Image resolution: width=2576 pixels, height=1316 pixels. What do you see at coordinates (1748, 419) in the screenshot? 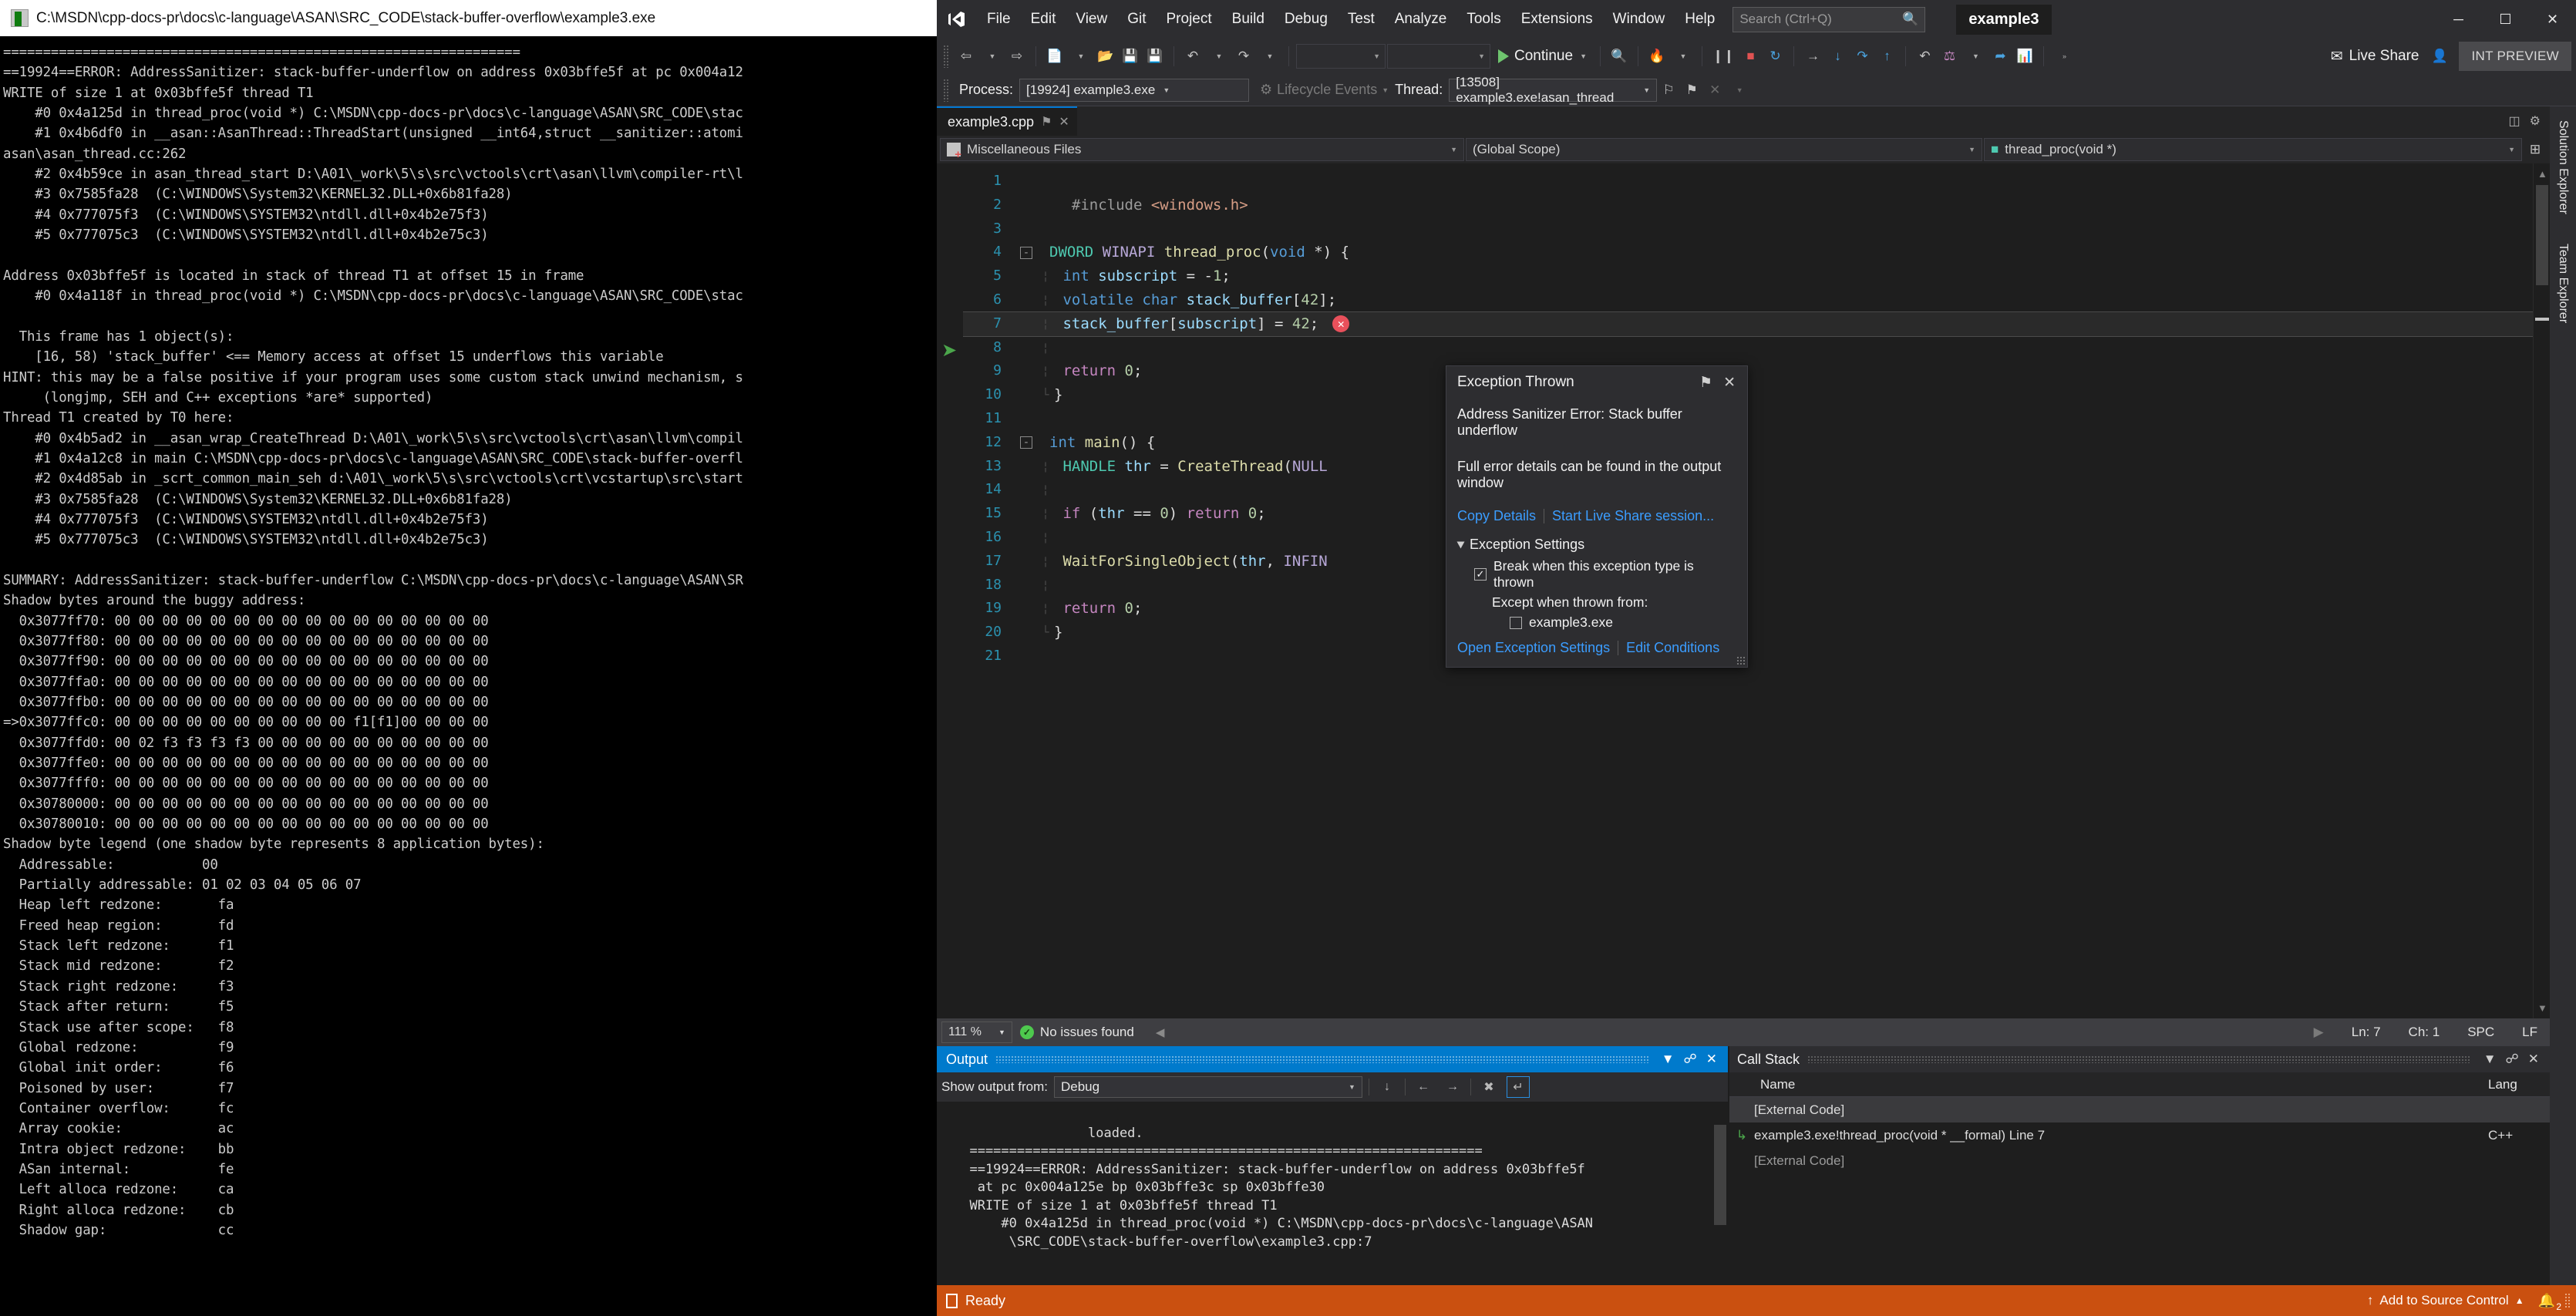
I see `code-line-11: 11` at bounding box center [1748, 419].